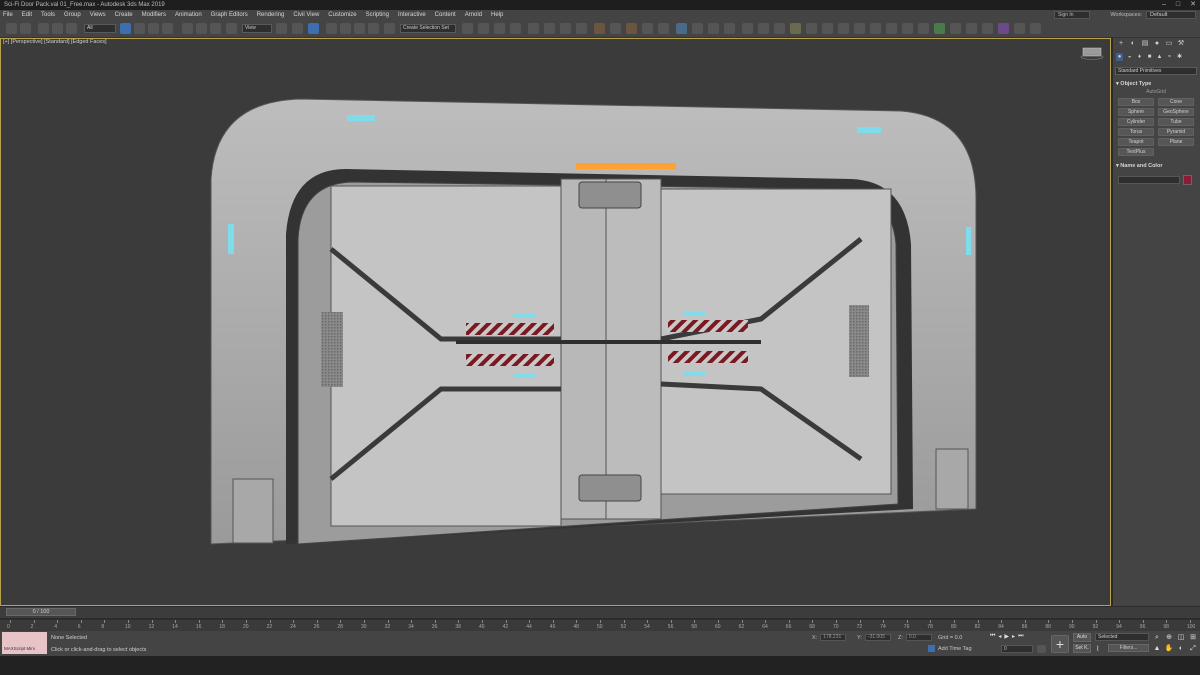 The image size is (1200, 675). Describe the element at coordinates (445, 15) in the screenshot. I see `menu-content: Content` at that location.